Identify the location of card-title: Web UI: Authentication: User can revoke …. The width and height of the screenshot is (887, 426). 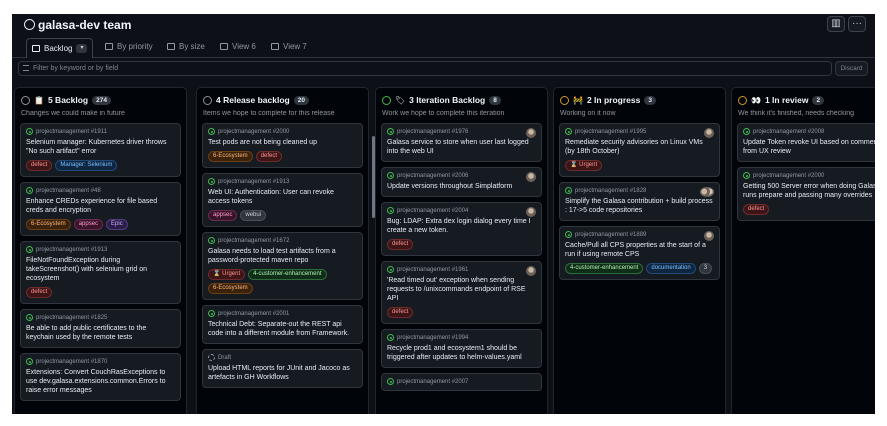
(282, 197).